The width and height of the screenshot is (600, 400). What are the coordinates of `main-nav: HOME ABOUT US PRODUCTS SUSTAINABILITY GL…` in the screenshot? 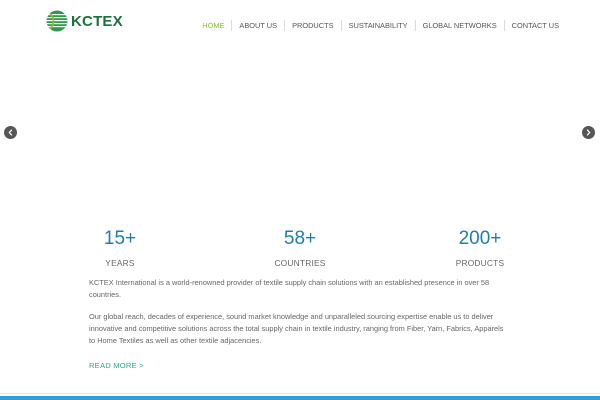 It's located at (380, 25).